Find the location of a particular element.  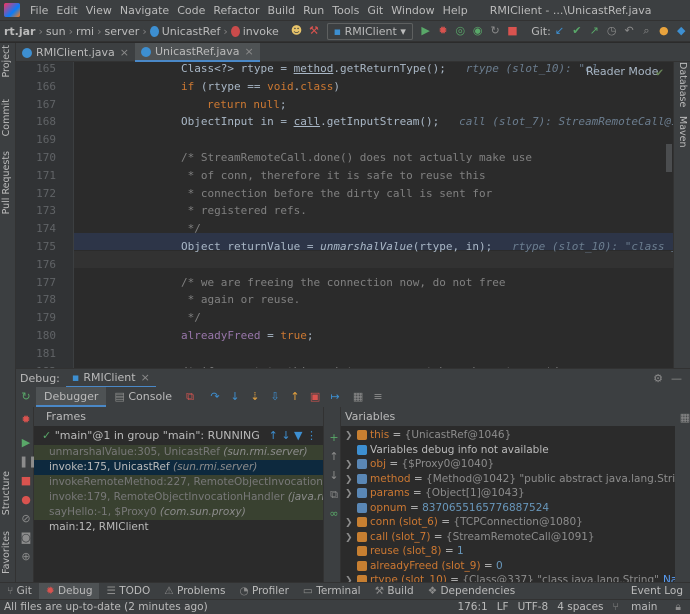

tool-tab-todo: ☰ TODO is located at coordinates (128, 591).